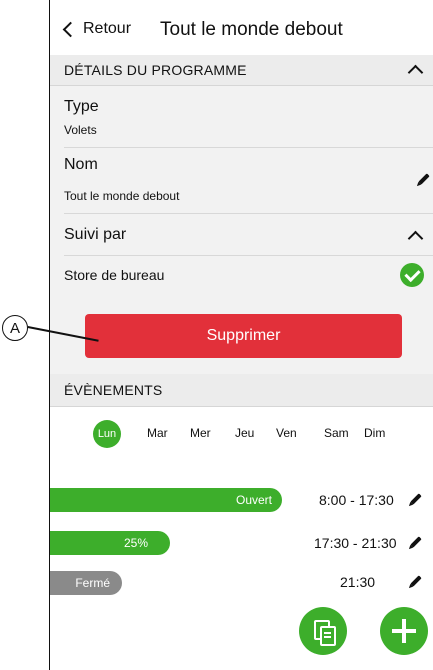 The image size is (433, 670). Describe the element at coordinates (114, 275) in the screenshot. I see `followed-item-label: Store de bureau` at that location.